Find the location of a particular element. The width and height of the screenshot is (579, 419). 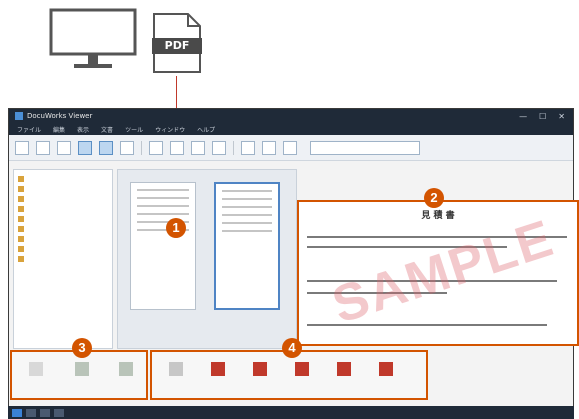

menu-item: ウィンドウ is located at coordinates (170, 129).